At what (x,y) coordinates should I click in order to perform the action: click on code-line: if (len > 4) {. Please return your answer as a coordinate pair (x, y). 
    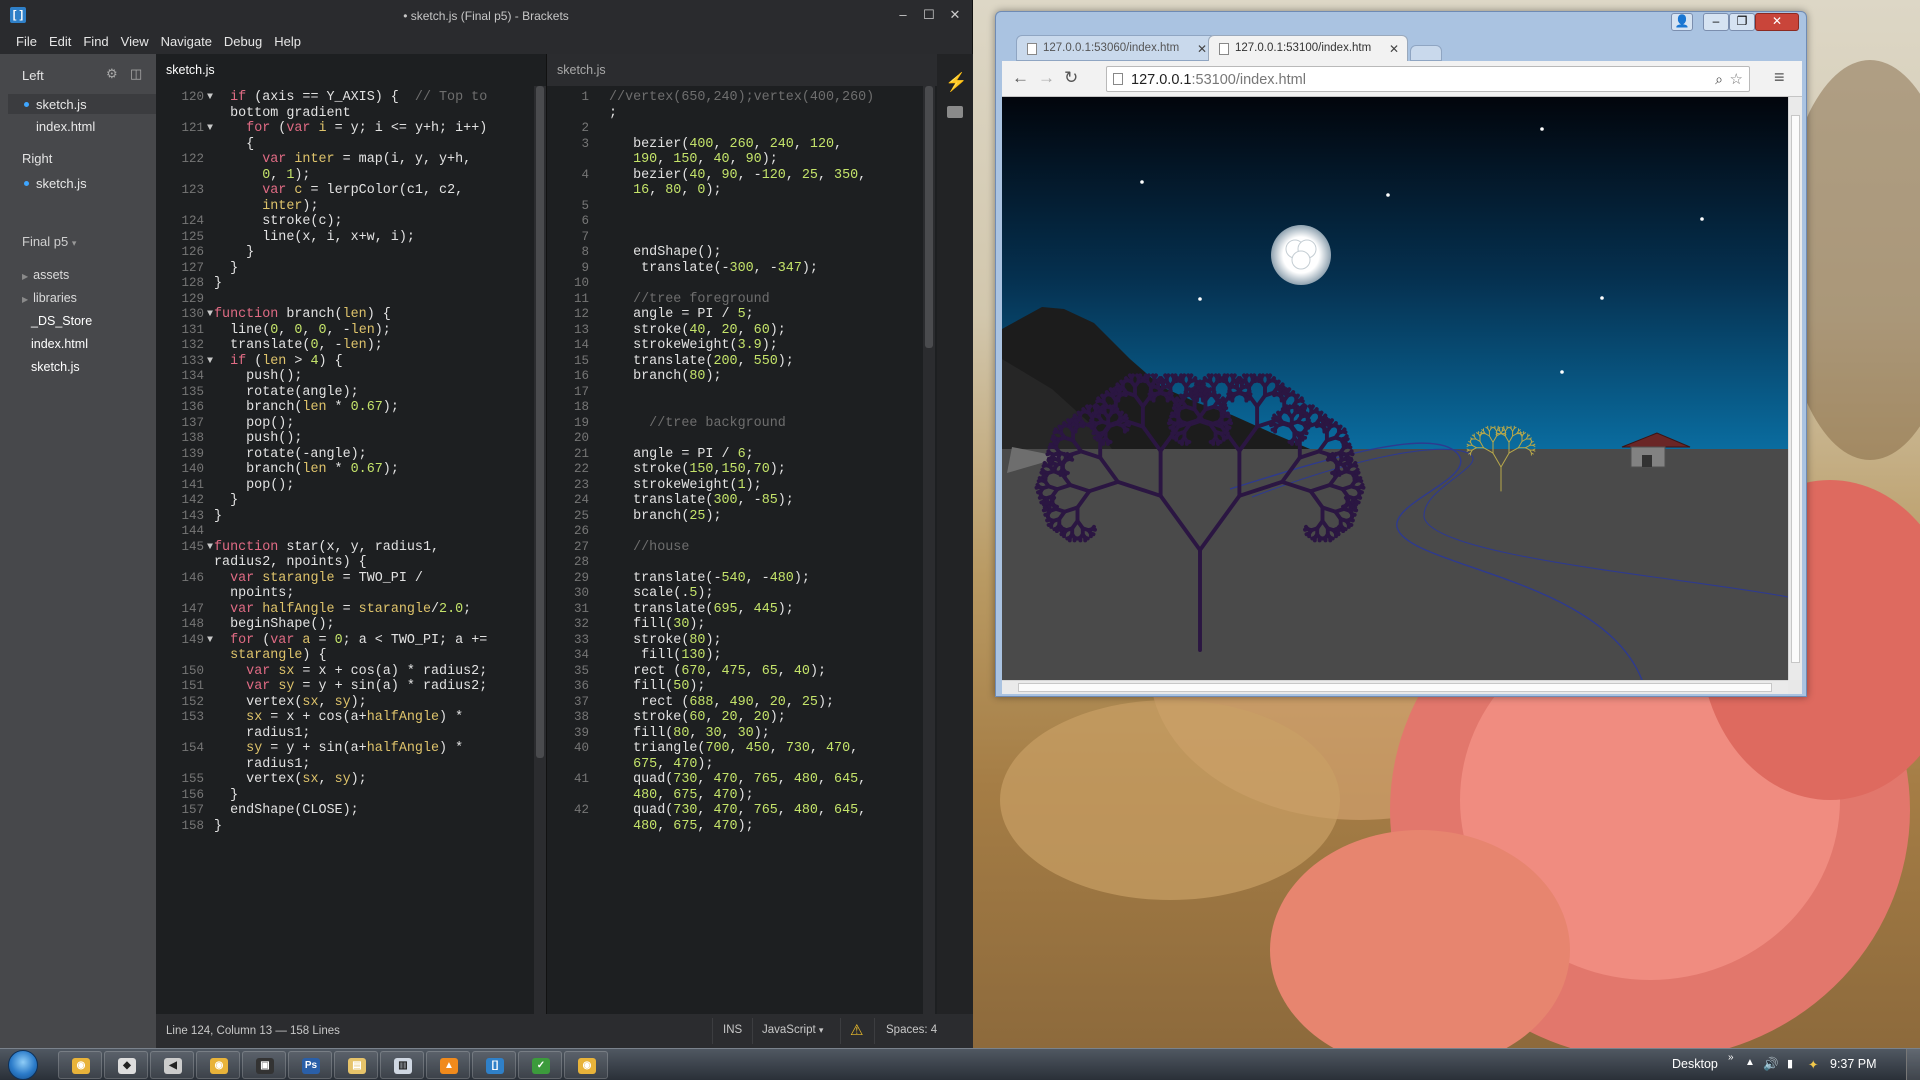
    Looking at the image, I should click on (278, 361).